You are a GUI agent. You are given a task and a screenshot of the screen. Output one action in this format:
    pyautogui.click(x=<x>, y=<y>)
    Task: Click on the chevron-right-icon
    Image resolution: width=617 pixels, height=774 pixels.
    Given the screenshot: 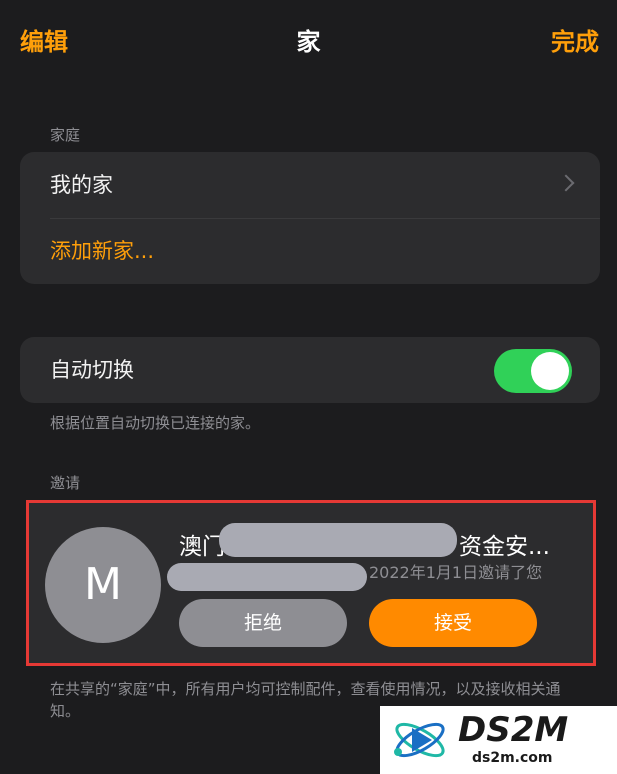 What is the action you would take?
    pyautogui.click(x=566, y=183)
    